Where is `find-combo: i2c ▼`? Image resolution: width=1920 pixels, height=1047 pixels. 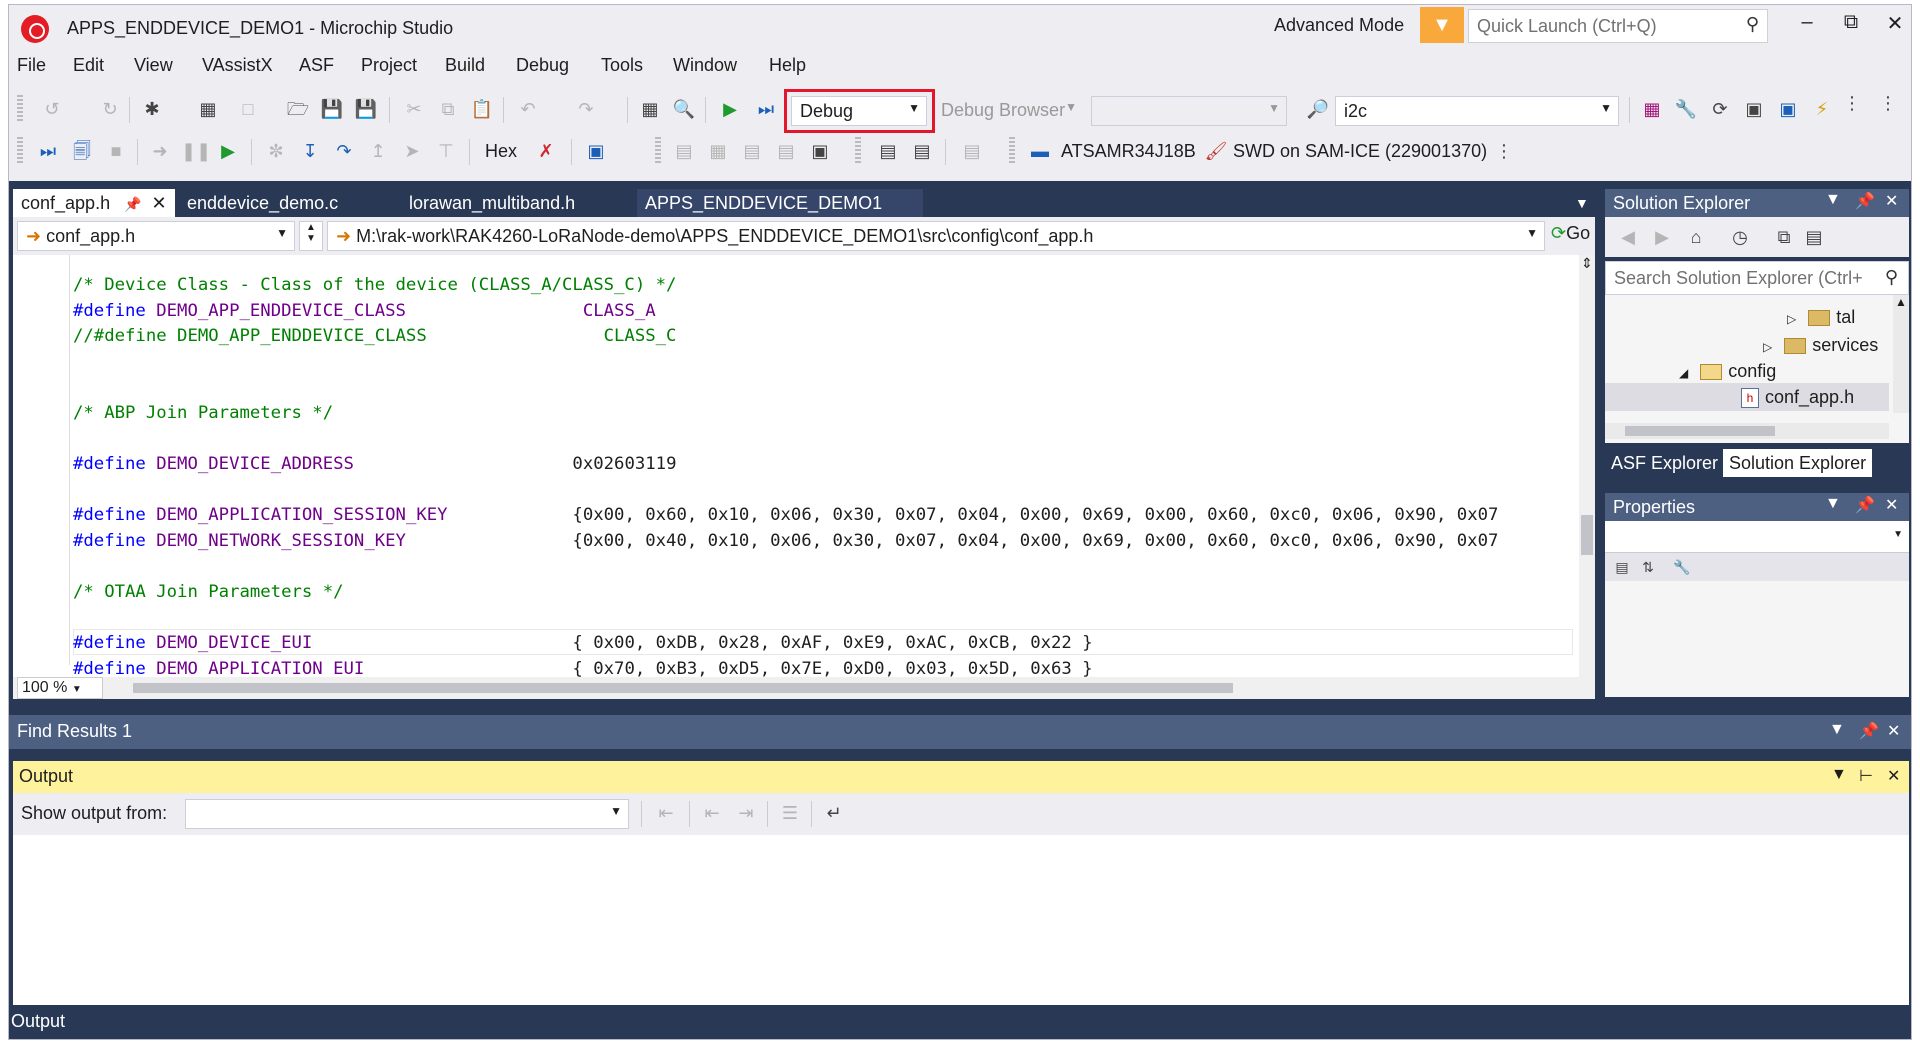 find-combo: i2c ▼ is located at coordinates (1477, 111).